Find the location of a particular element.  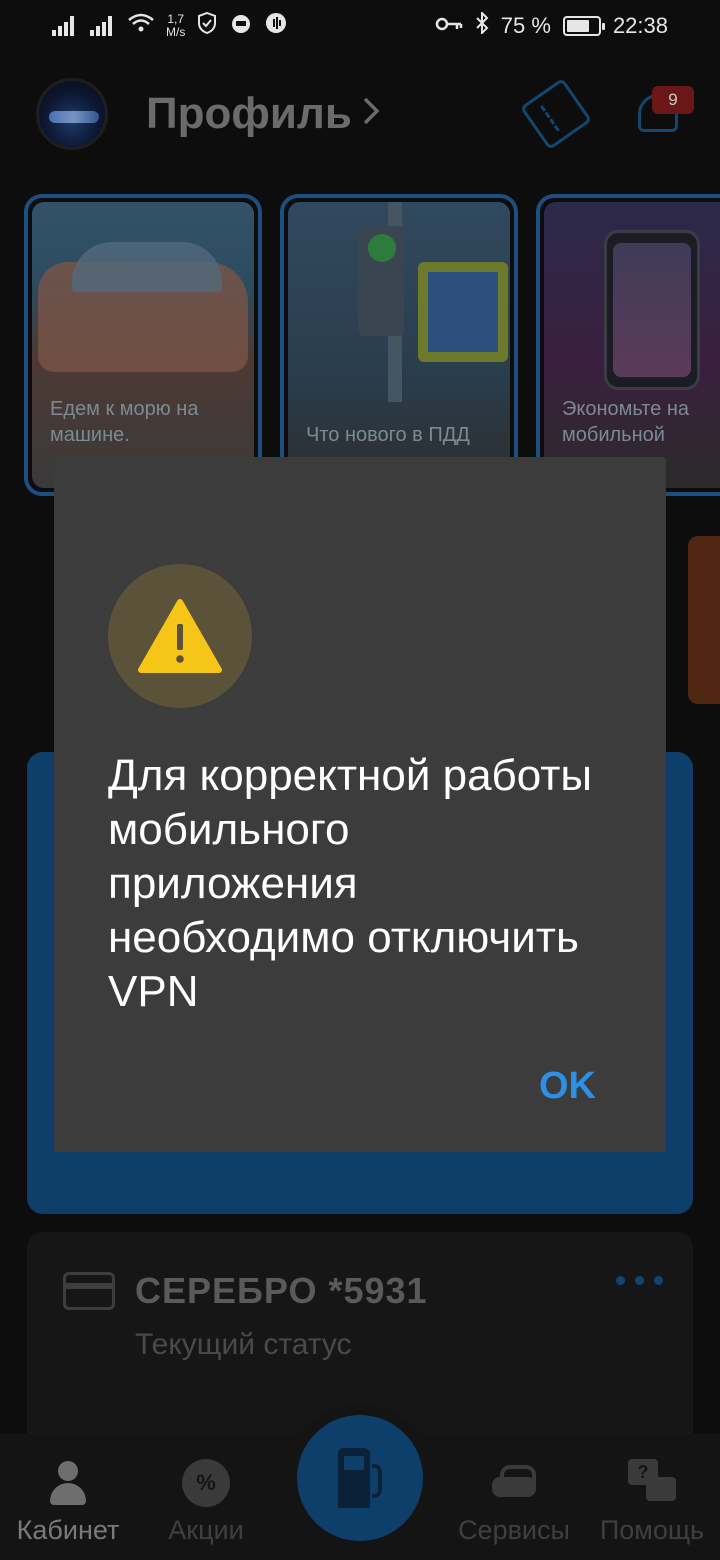

ok-button: OK is located at coordinates (567, 1086).